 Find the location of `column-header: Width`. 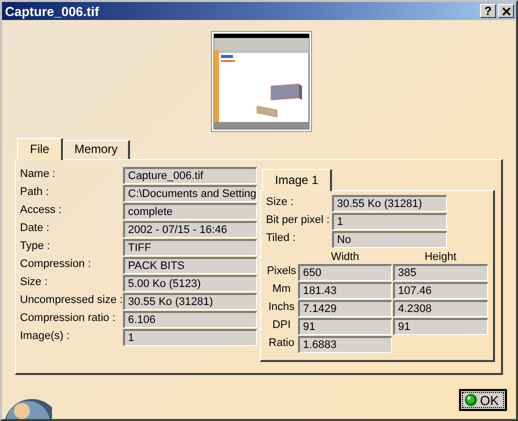

column-header: Width is located at coordinates (345, 257).